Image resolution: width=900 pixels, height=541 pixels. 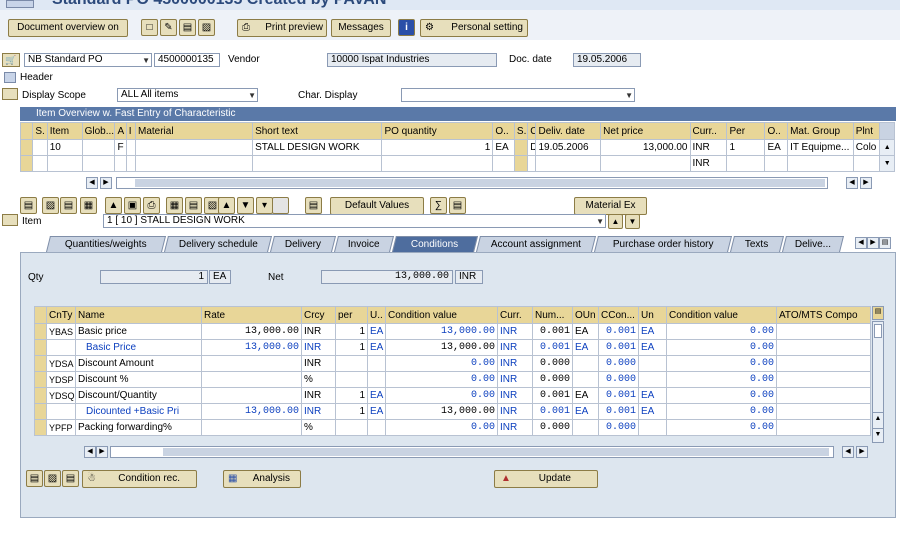 What do you see at coordinates (746, 147) in the screenshot?
I see `price-unit-cell: 1` at bounding box center [746, 147].